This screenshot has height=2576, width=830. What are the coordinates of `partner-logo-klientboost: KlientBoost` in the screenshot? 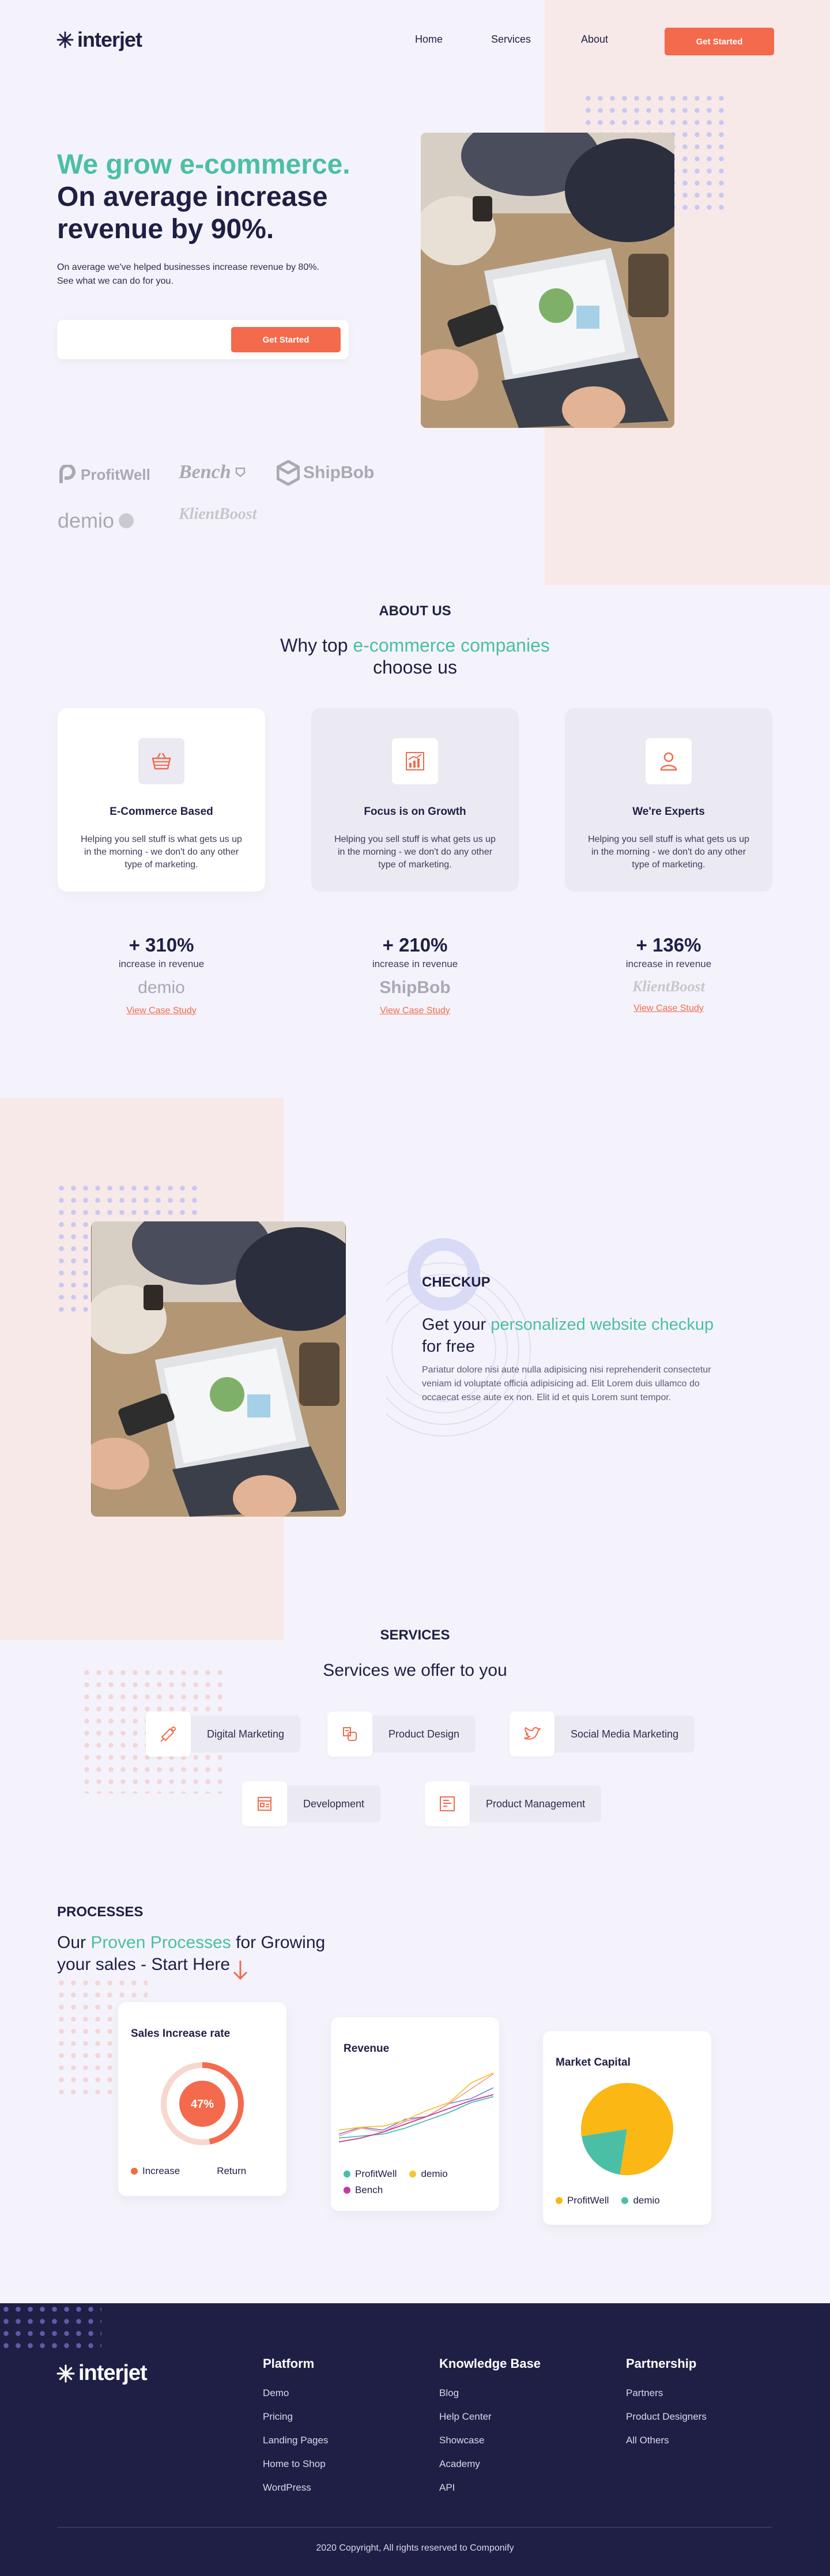 It's located at (217, 514).